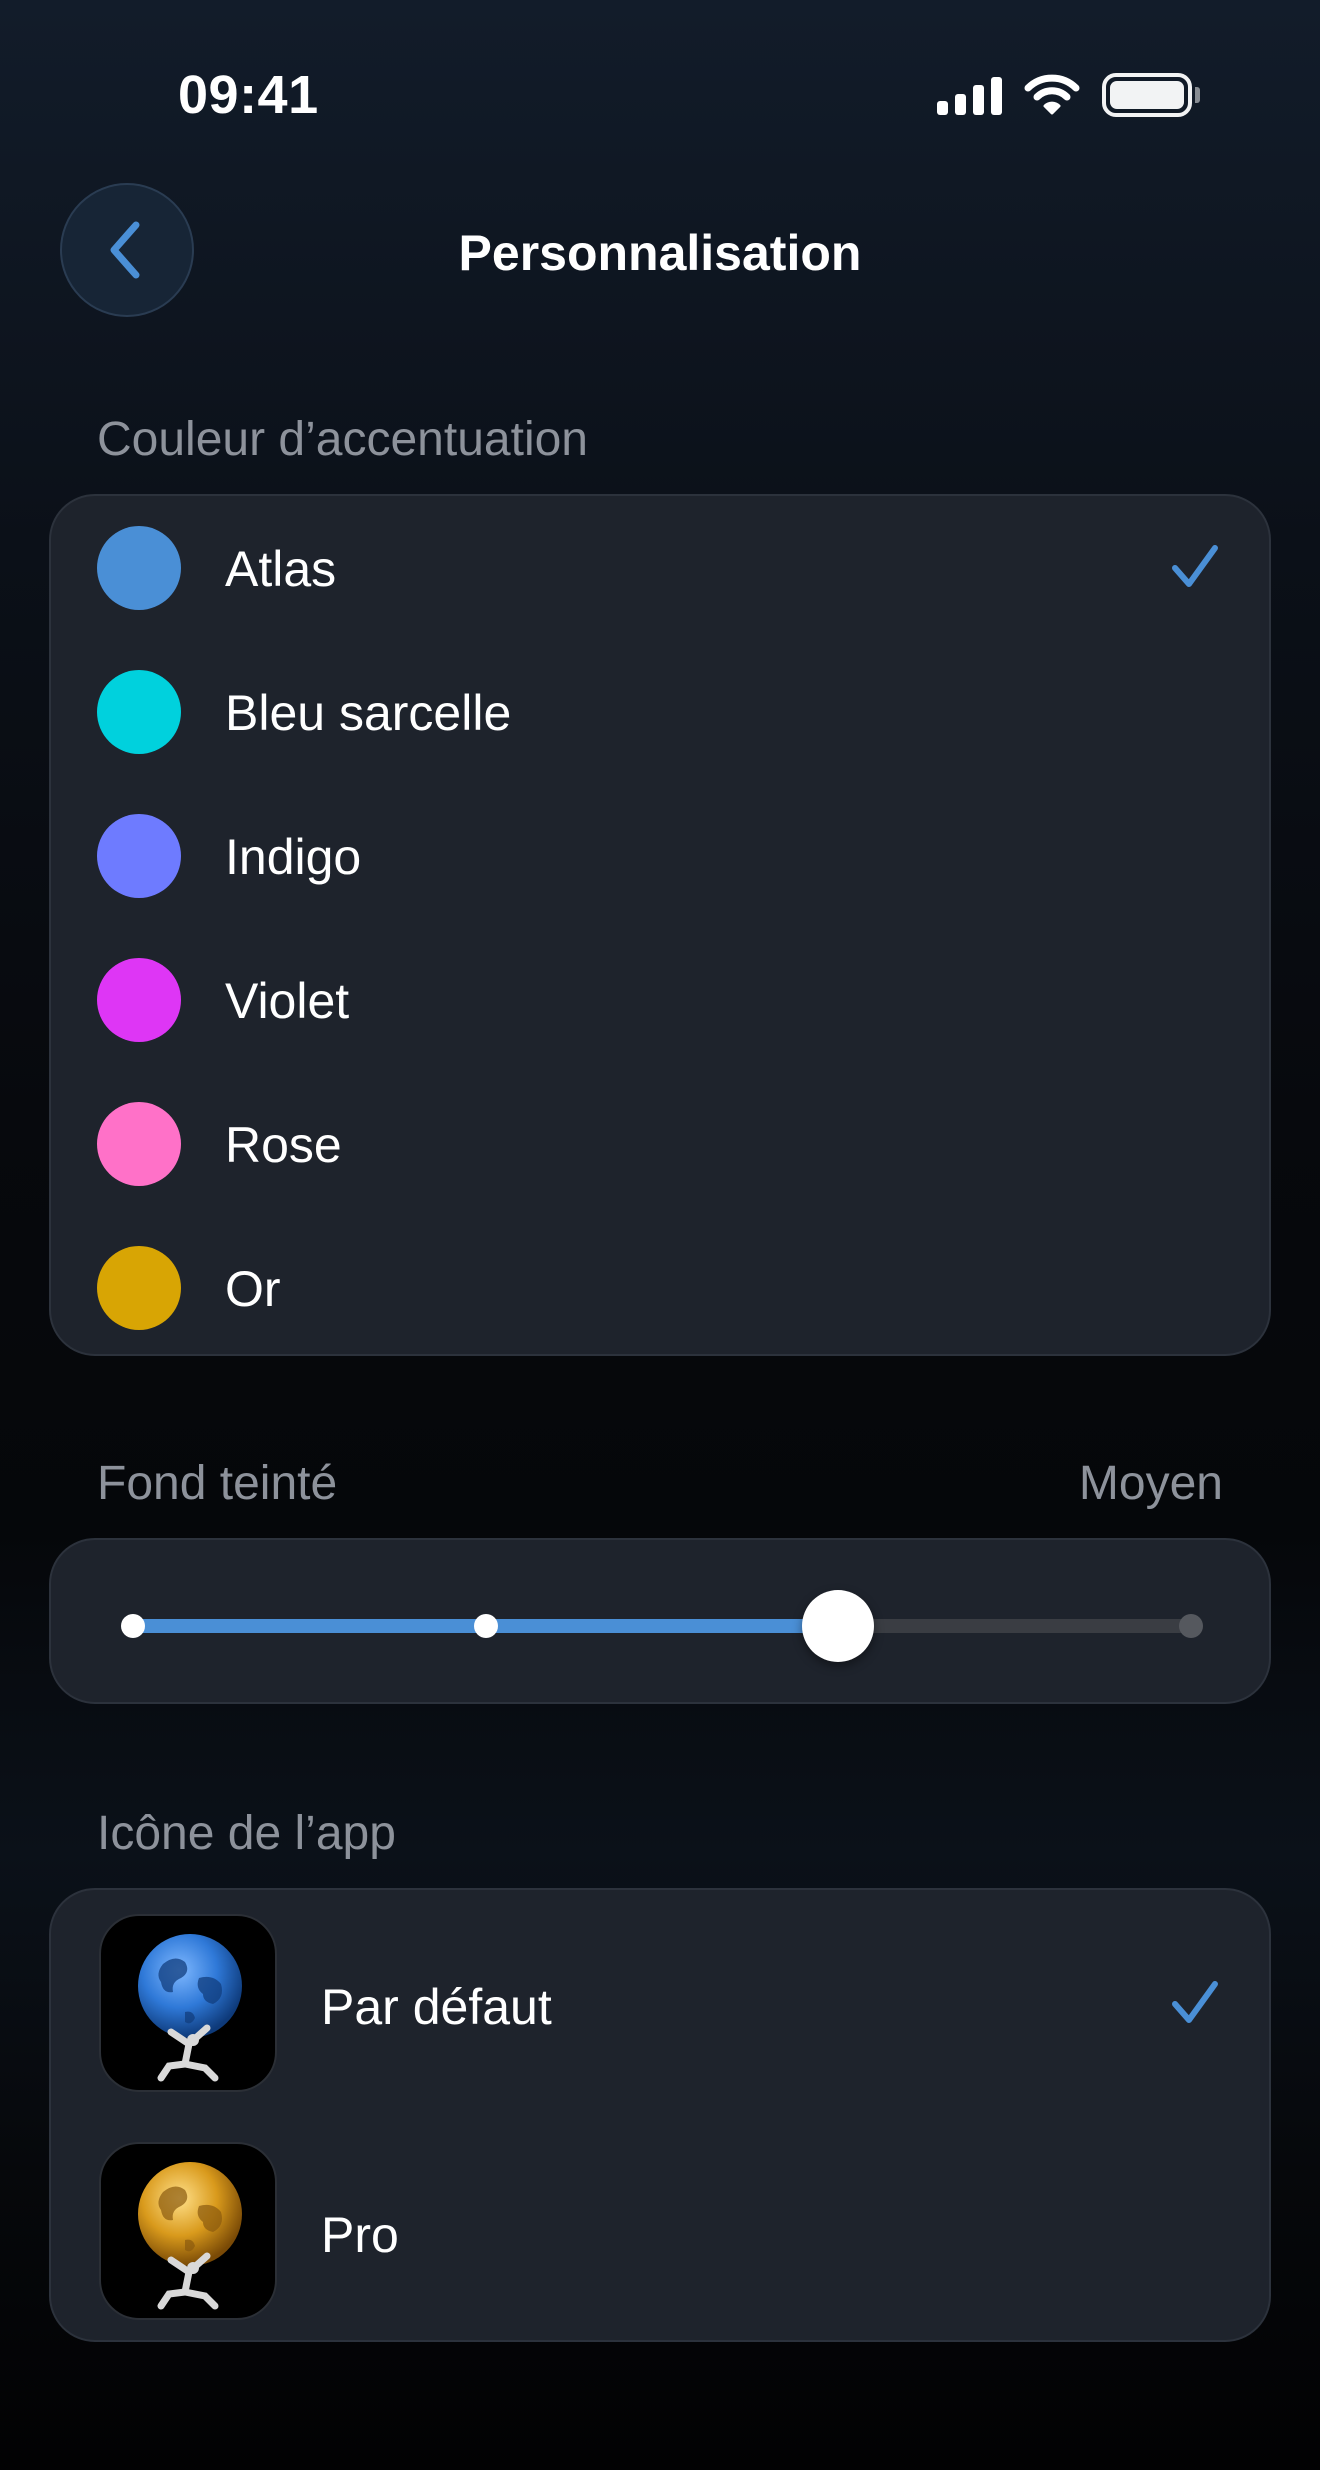 The height and width of the screenshot is (2470, 1320). Describe the element at coordinates (660, 1144) in the screenshot. I see `accent-option-rose: Rose` at that location.